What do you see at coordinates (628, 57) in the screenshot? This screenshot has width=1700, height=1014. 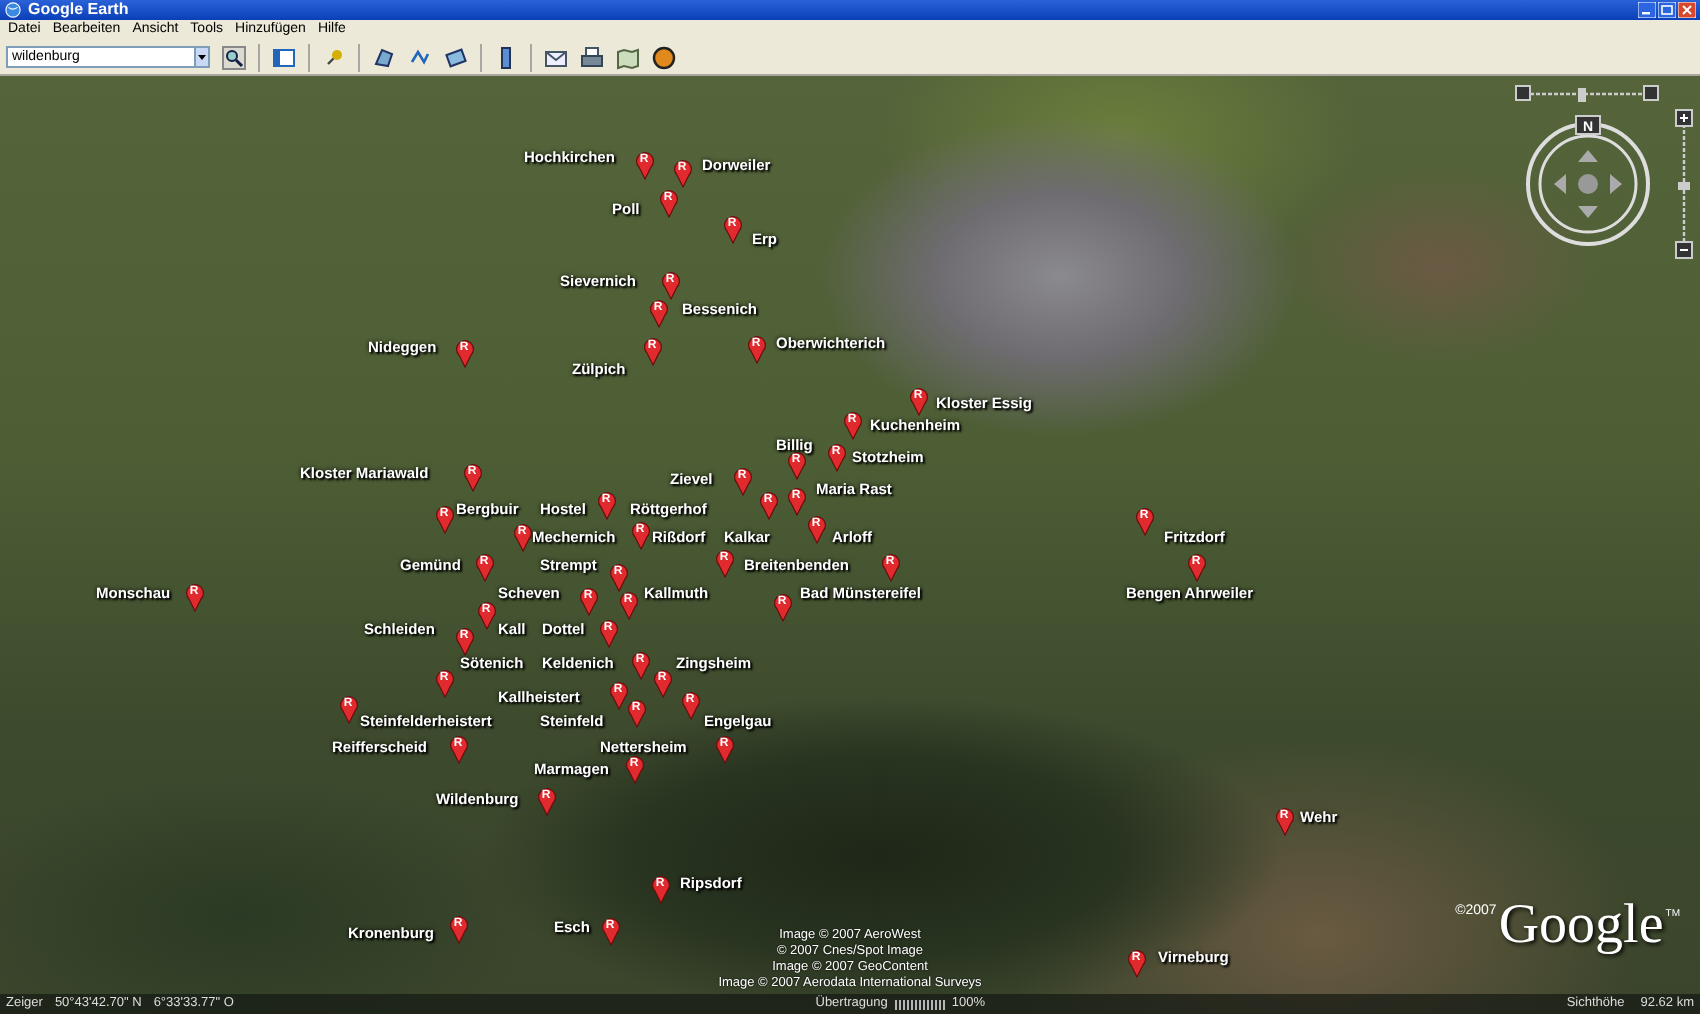 I see `map-icon` at bounding box center [628, 57].